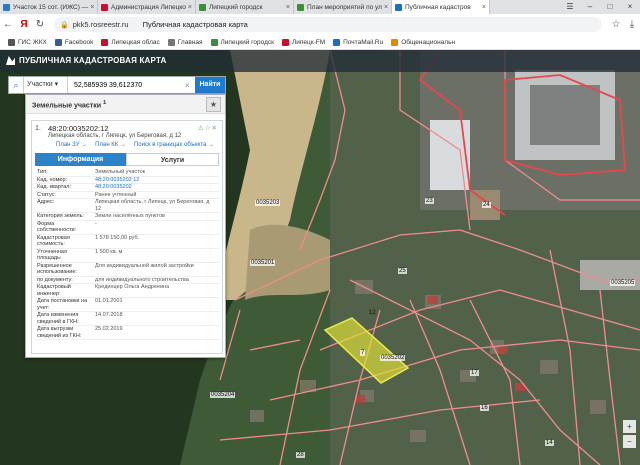 This screenshot has width=640, height=465. I want to click on row-key: Дата постановки на учет:, so click(62, 304).